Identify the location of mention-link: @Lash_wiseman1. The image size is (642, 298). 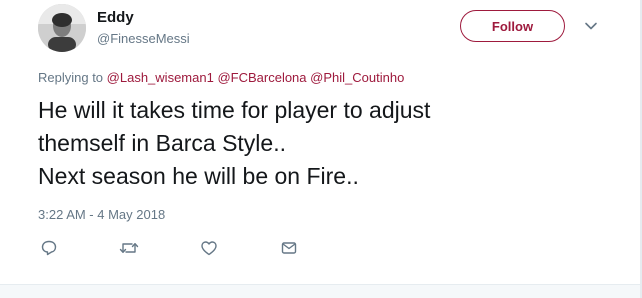
(160, 77).